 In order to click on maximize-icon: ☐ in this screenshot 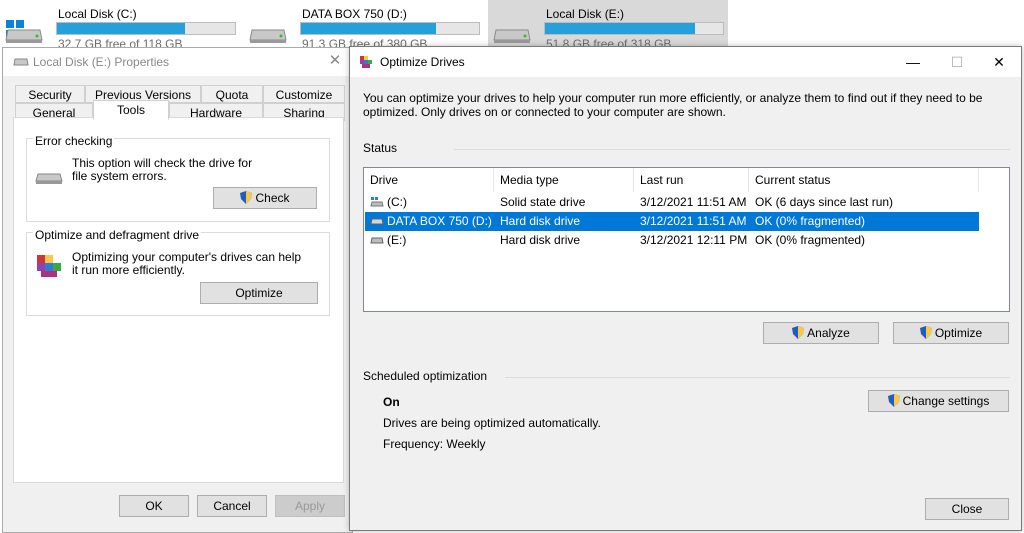, I will do `click(957, 62)`.